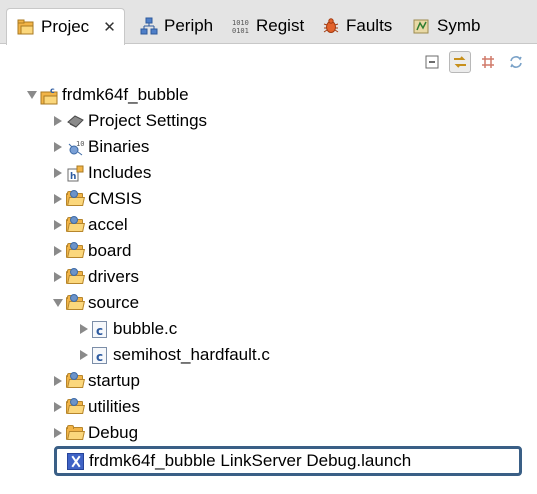 The height and width of the screenshot is (494, 537). I want to click on tree-item-board: board, so click(91, 251).